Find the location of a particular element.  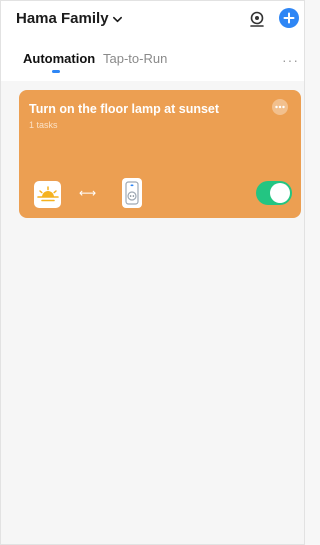

smart-plug-icon is located at coordinates (132, 193).